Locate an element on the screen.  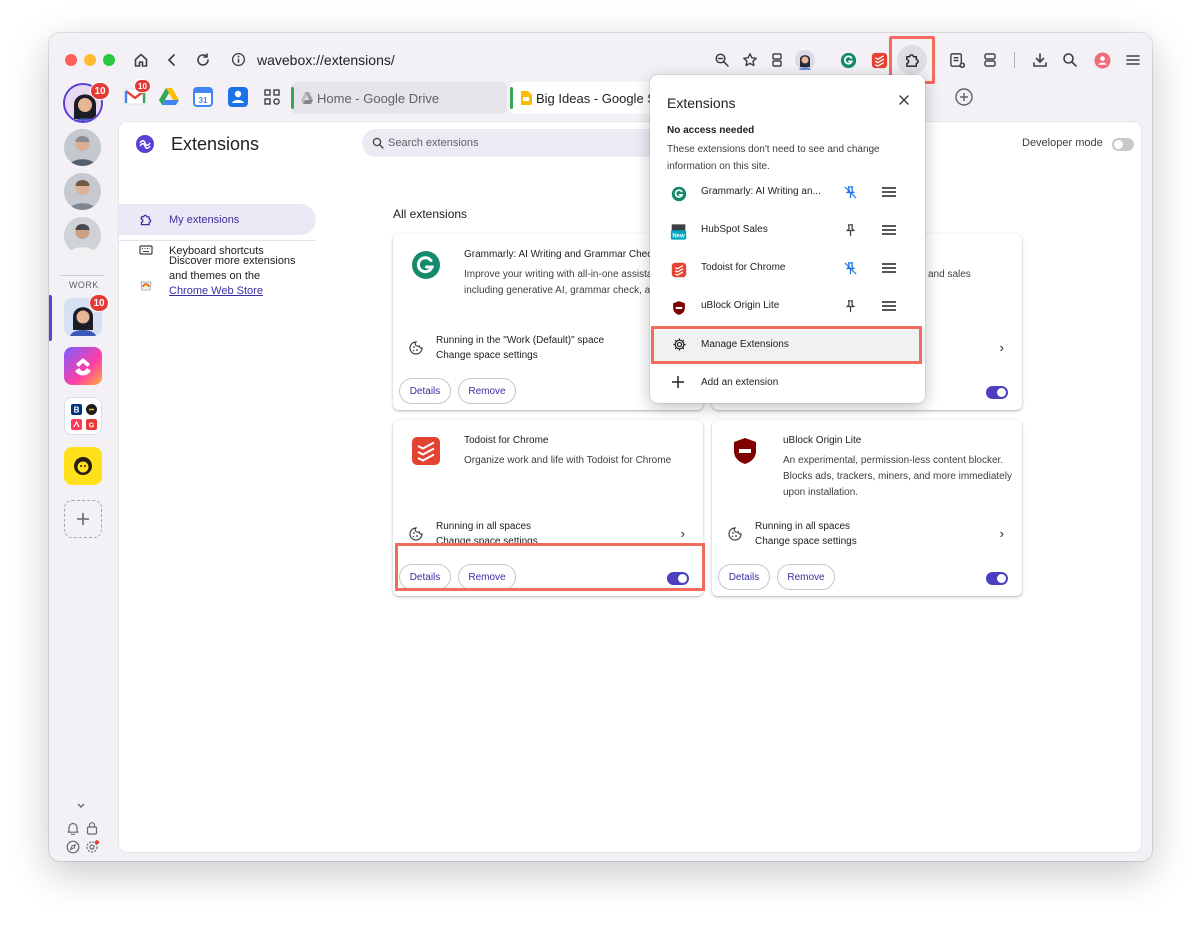
account-icon is located at coordinates (1102, 60).